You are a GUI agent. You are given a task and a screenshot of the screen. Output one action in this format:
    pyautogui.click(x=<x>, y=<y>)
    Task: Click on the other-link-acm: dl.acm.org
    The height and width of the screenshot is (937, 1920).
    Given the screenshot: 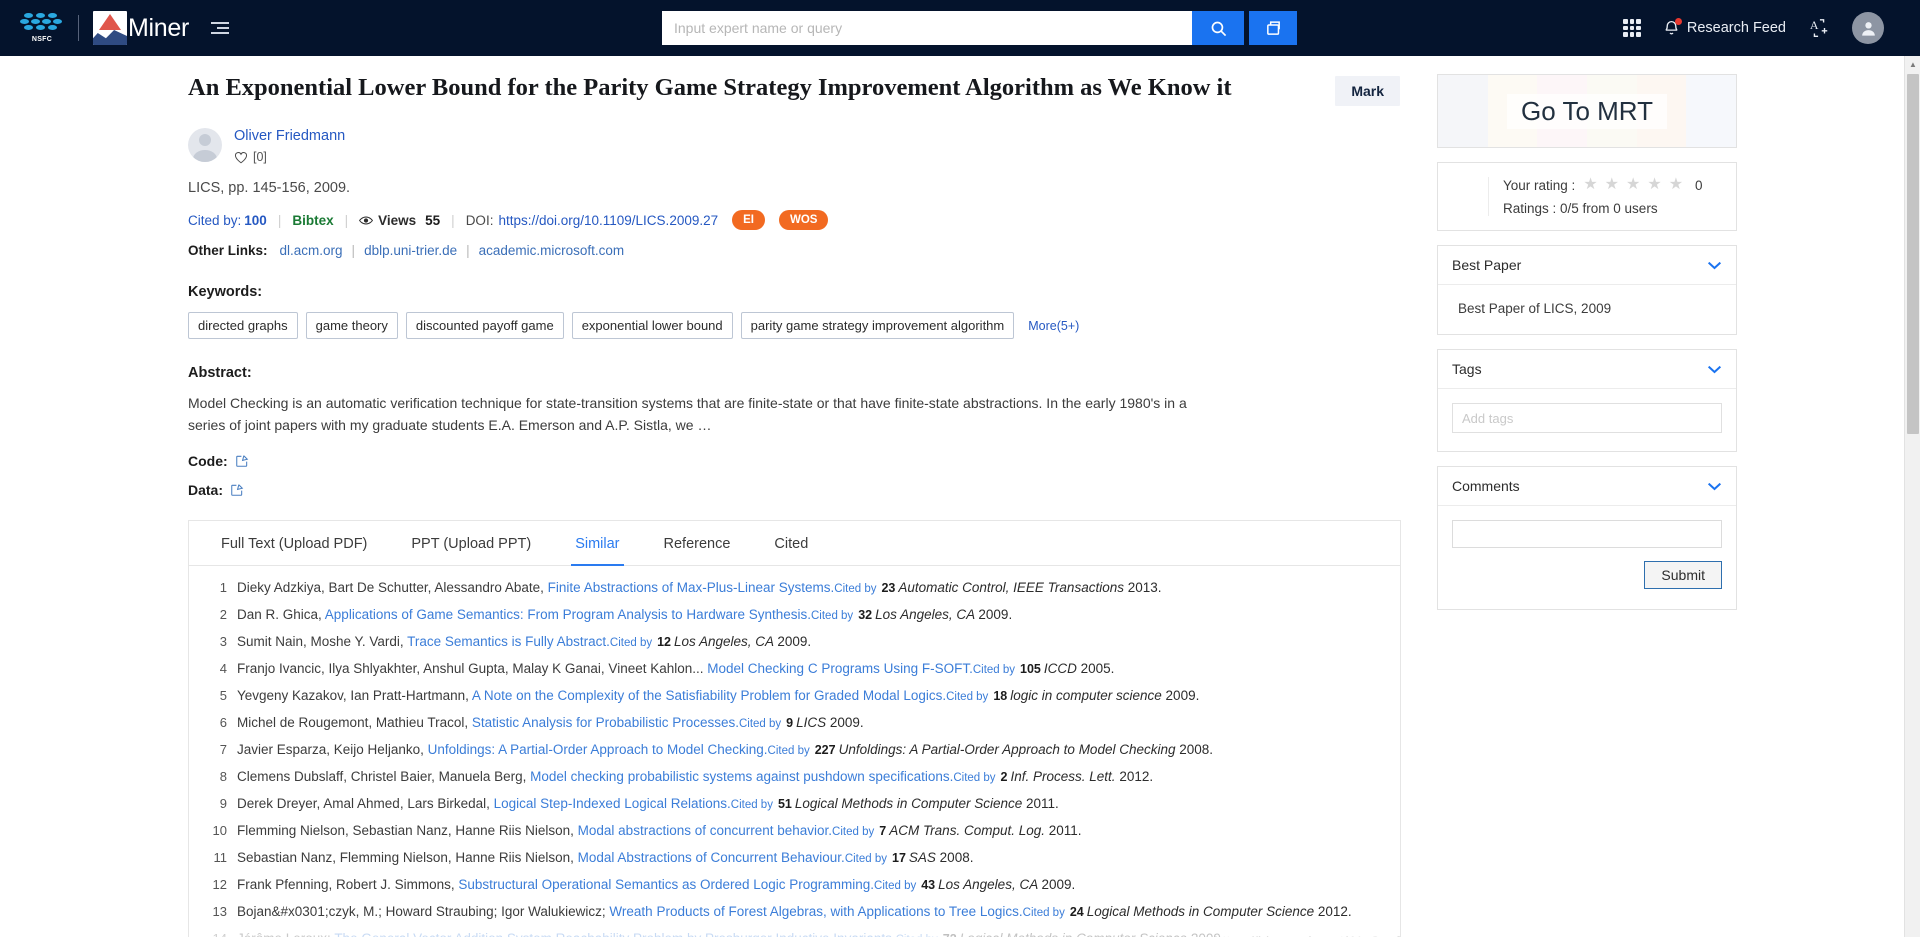 What is the action you would take?
    pyautogui.click(x=311, y=250)
    